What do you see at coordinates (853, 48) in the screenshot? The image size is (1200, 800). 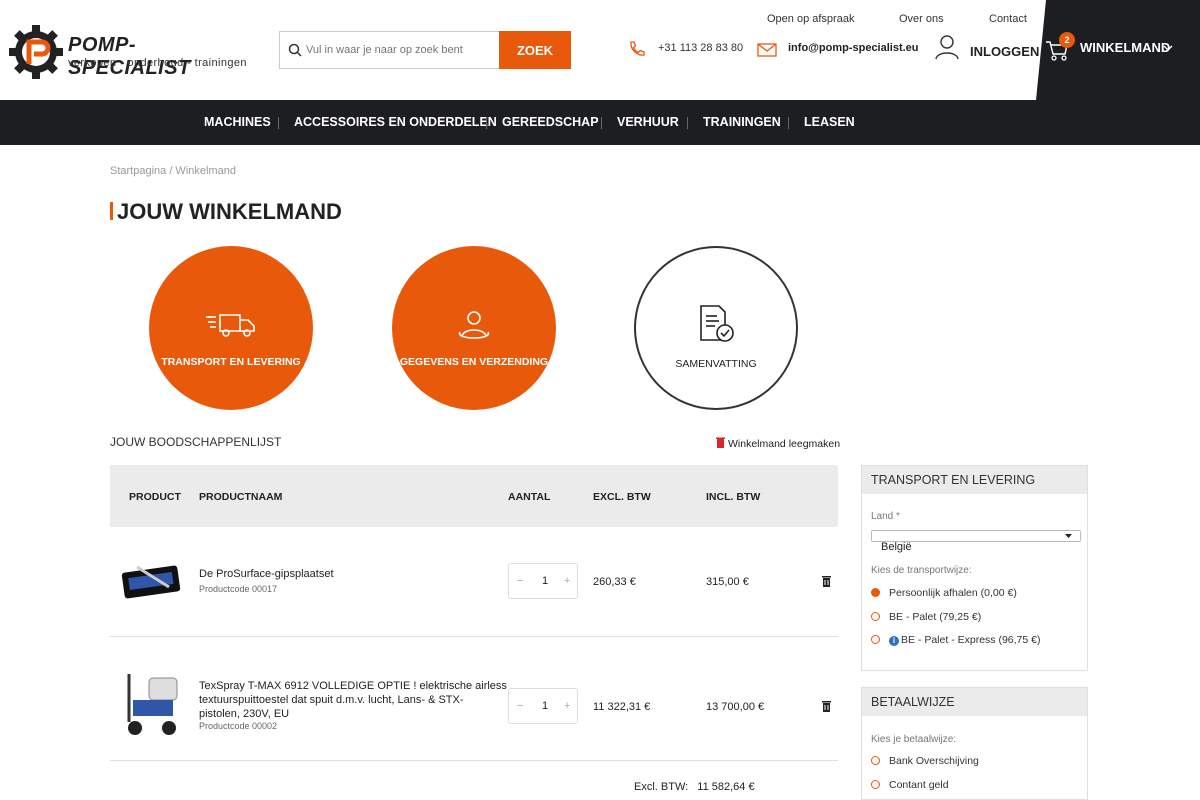 I see `email-address: info@pomp-specialist.eu` at bounding box center [853, 48].